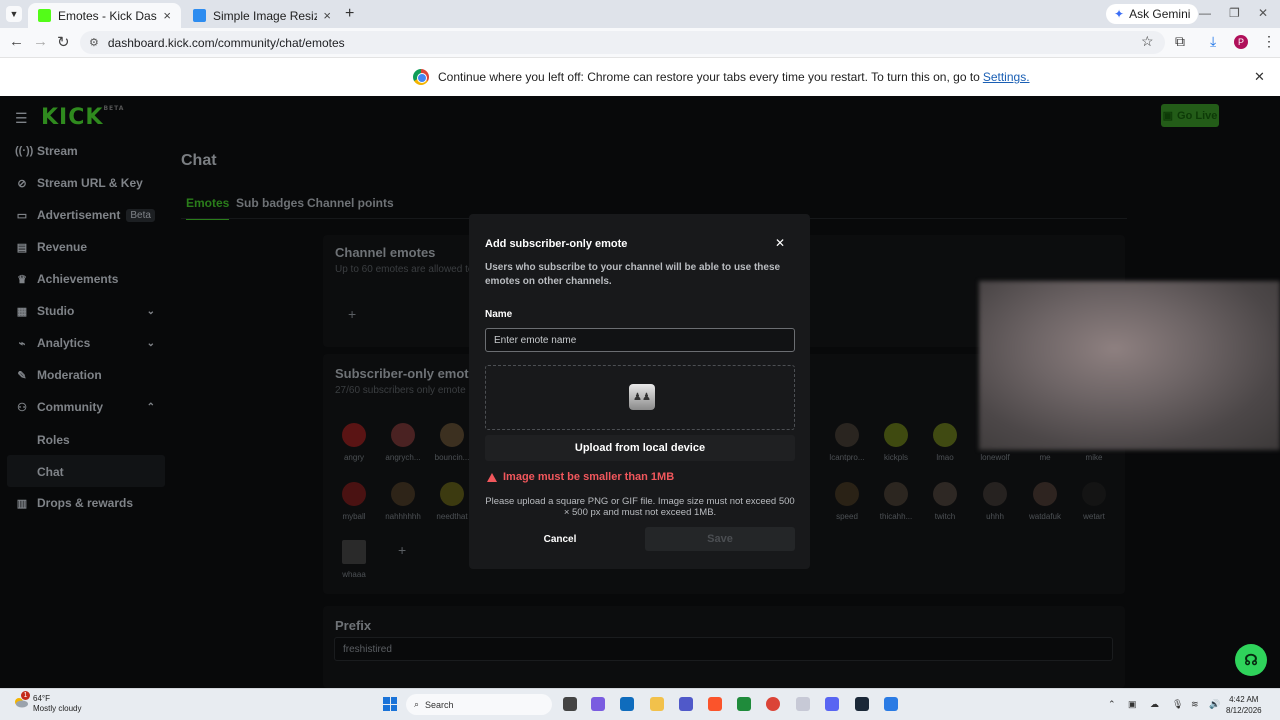 Image resolution: width=1280 pixels, height=720 pixels. What do you see at coordinates (14, 14) in the screenshot?
I see `tab-search-button: ▼` at bounding box center [14, 14].